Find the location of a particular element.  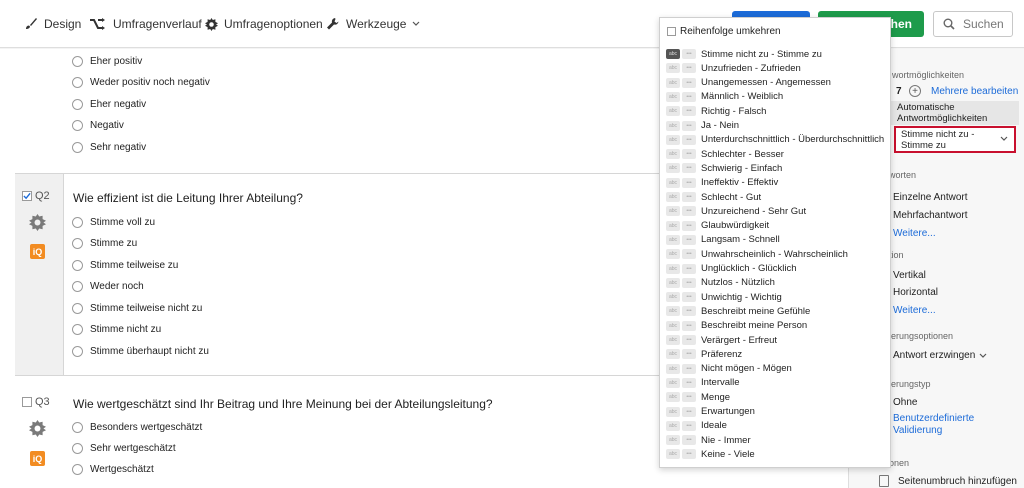

q1-choice: Weder positiv noch negativ is located at coordinates (141, 82).